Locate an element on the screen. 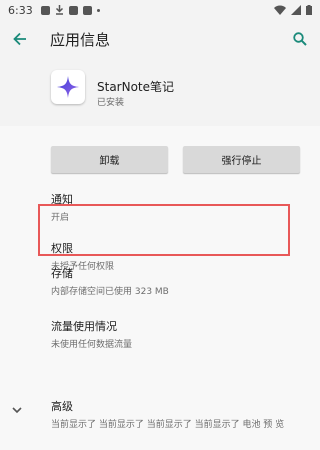 Image resolution: width=320 pixels, height=450 pixels. system-icons is located at coordinates (293, 10).